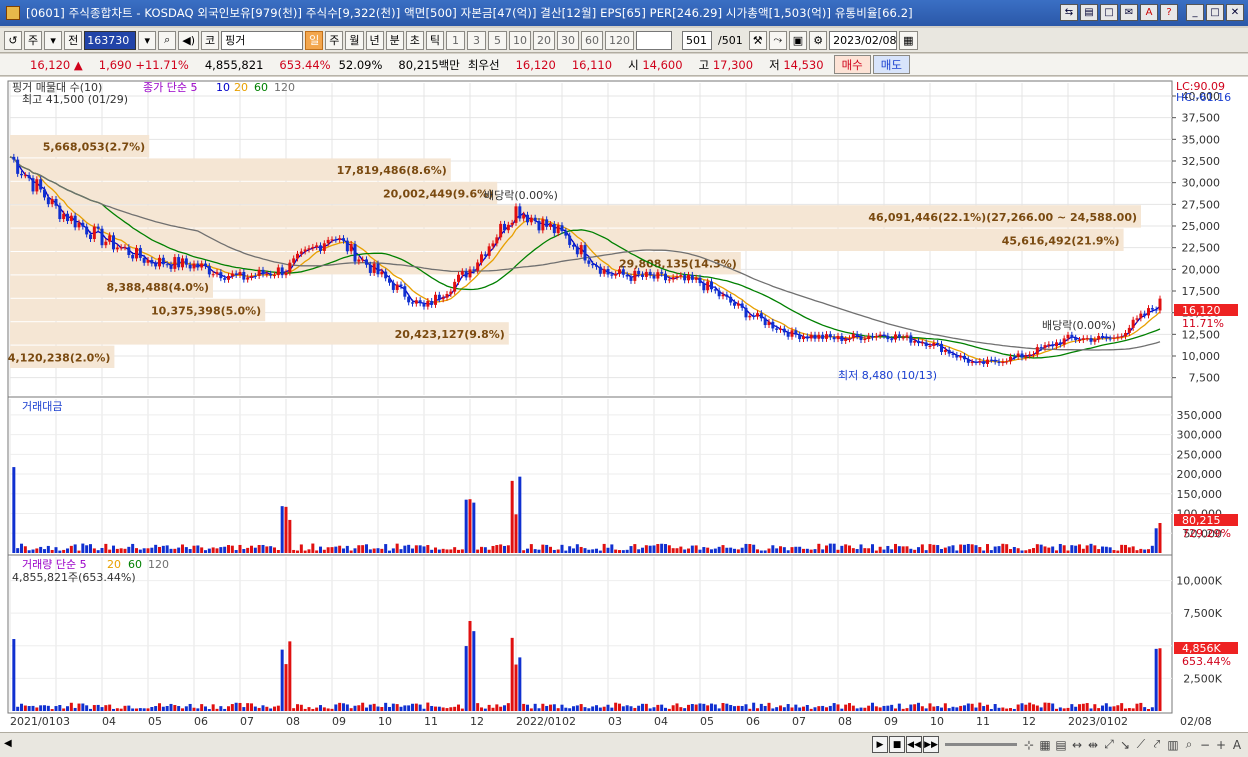 The image size is (1248, 757). What do you see at coordinates (33, 40) in the screenshot?
I see `mode-select: 주` at bounding box center [33, 40].